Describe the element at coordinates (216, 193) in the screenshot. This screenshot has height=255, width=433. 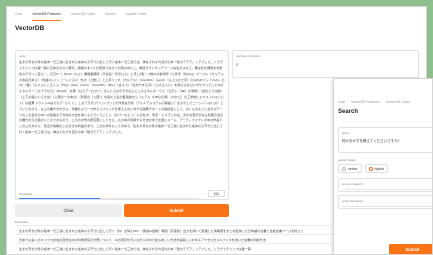
I see `chunksize-value: 512` at that location.